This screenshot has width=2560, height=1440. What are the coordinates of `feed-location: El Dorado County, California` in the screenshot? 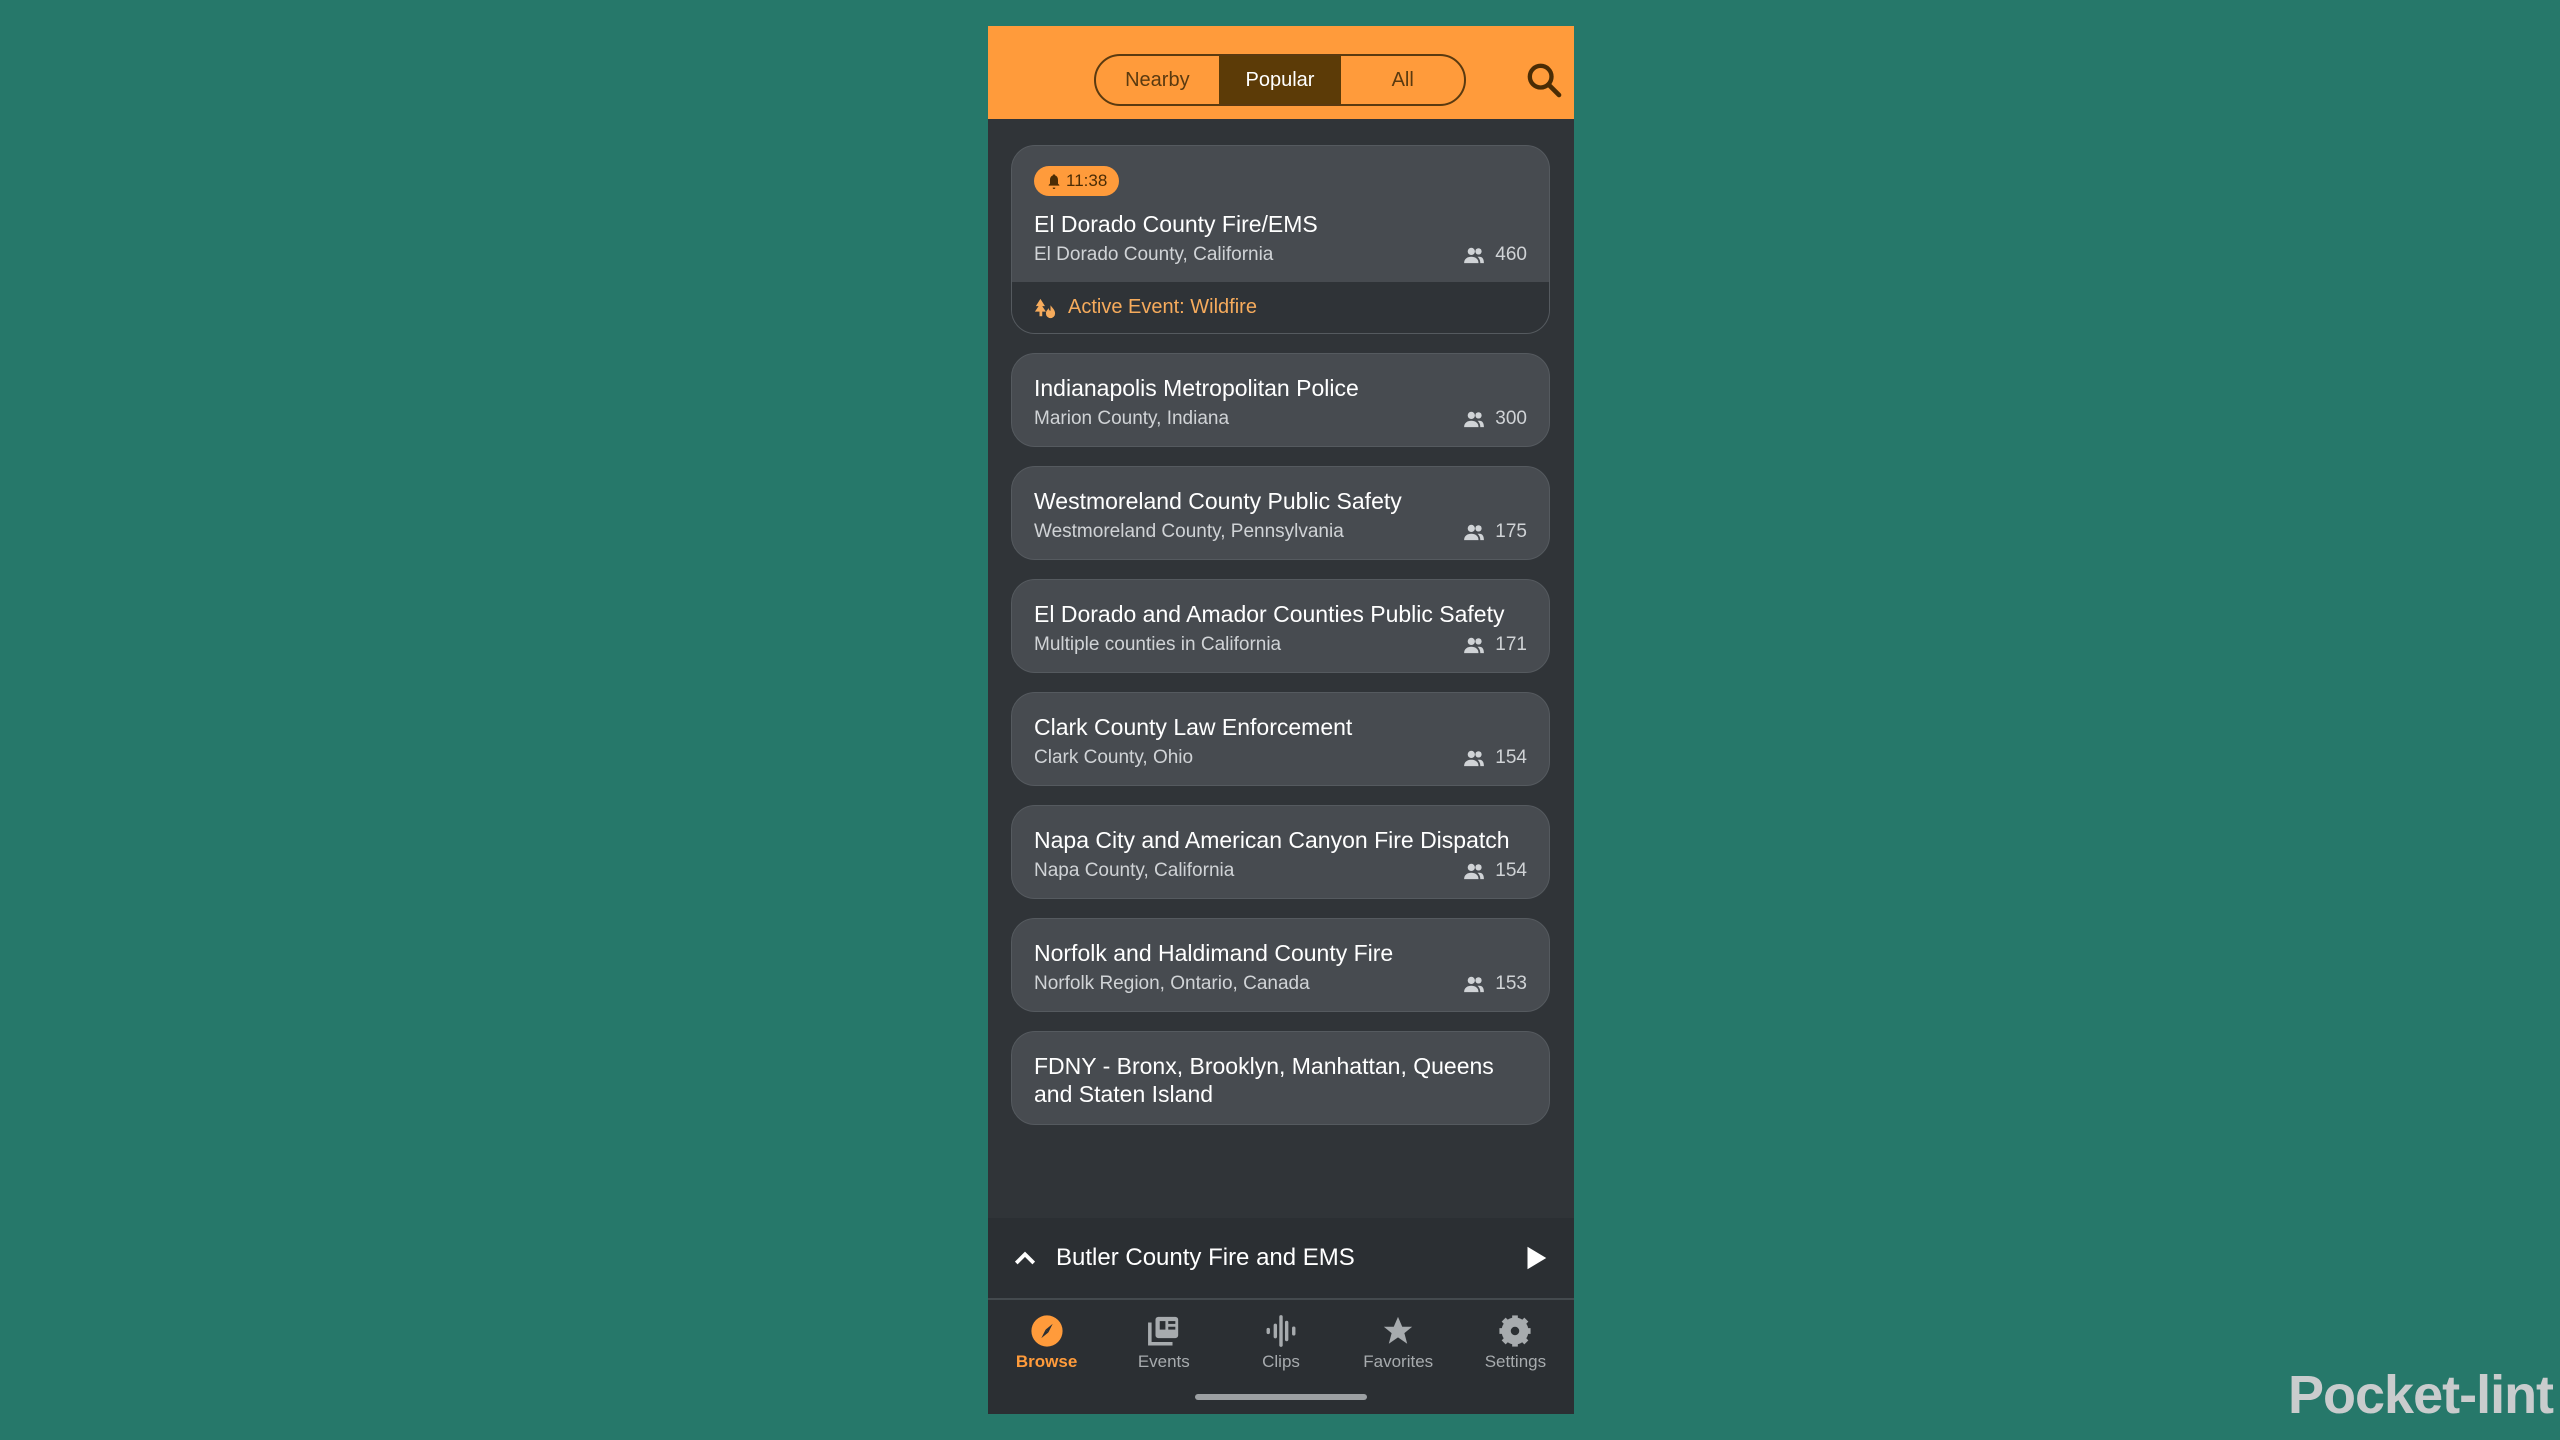 It's located at (1154, 254).